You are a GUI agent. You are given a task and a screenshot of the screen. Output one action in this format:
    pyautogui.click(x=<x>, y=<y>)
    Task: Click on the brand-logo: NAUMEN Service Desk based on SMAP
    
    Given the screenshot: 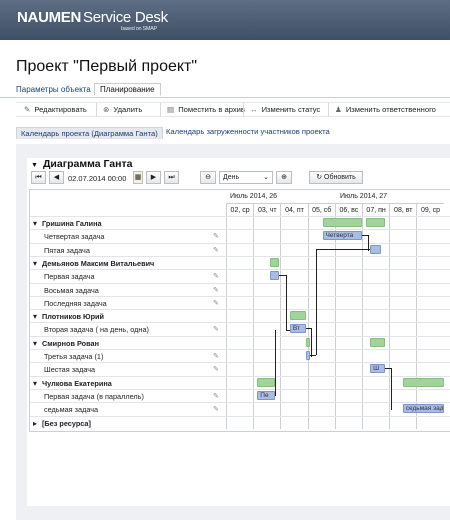 What is the action you would take?
    pyautogui.click(x=92, y=20)
    